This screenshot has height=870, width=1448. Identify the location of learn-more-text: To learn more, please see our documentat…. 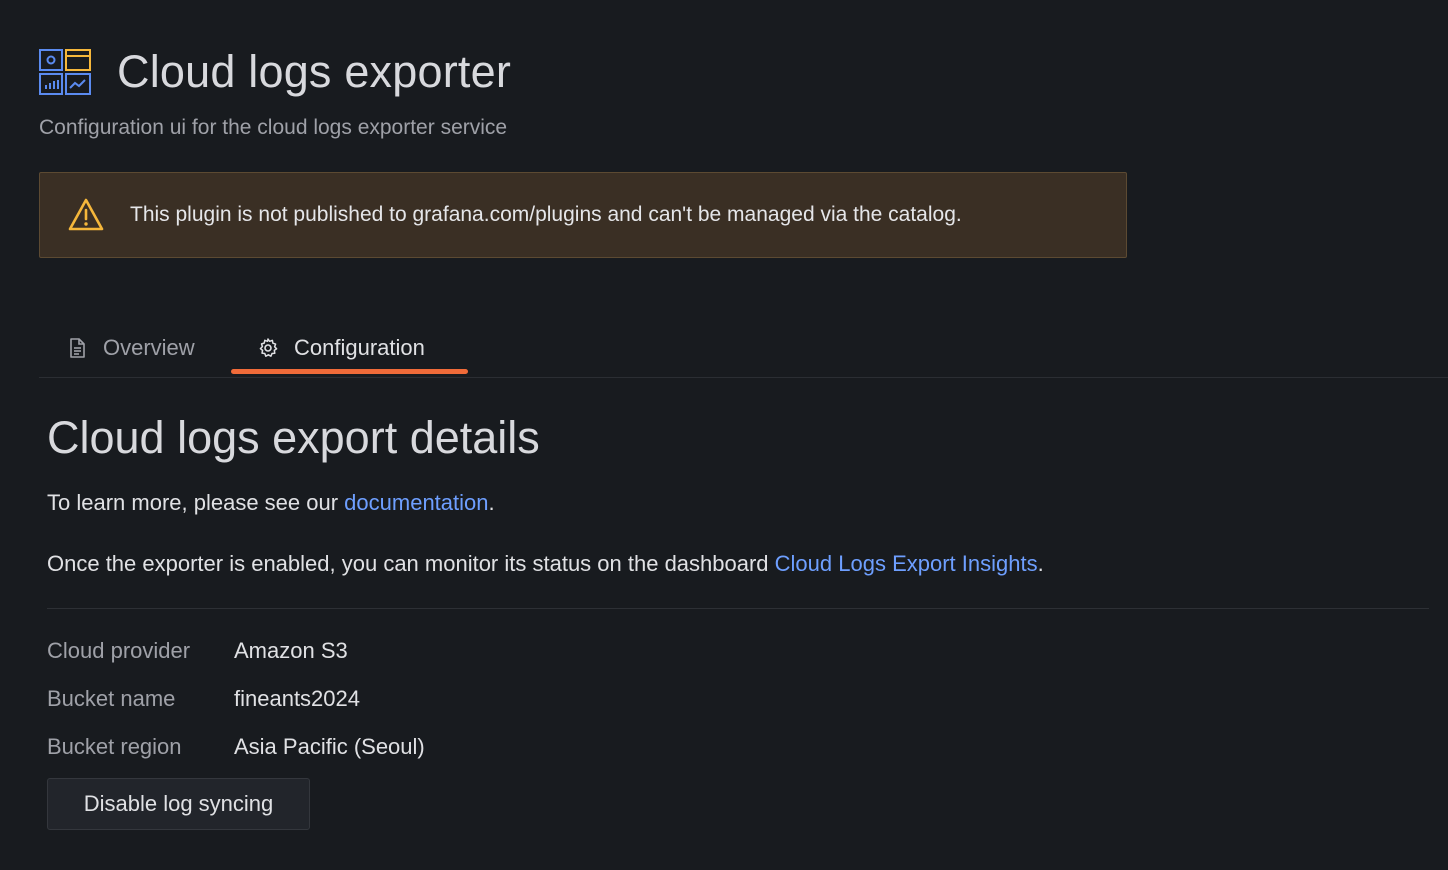
(271, 503).